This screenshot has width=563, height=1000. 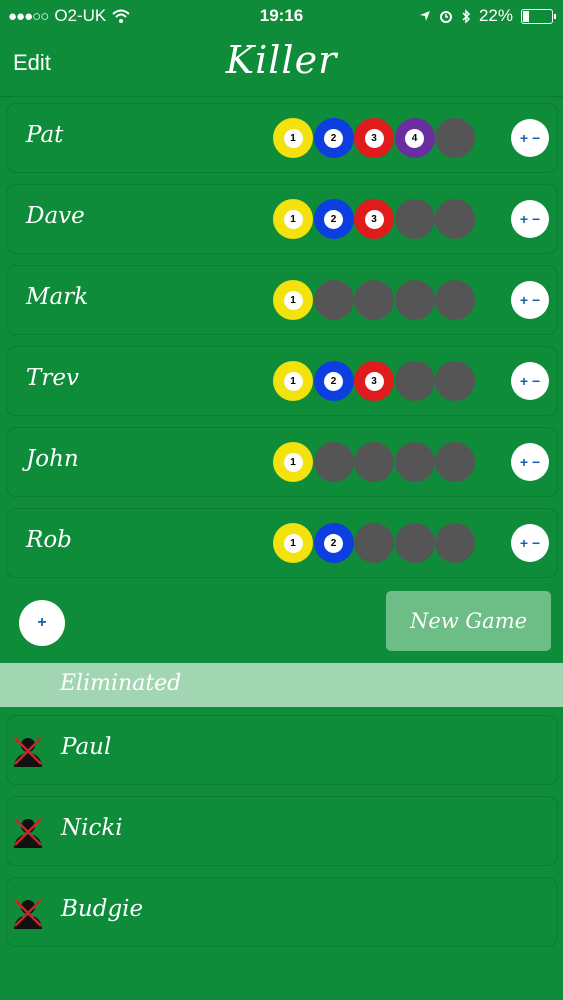 I want to click on nav-divider, so click(x=281, y=96).